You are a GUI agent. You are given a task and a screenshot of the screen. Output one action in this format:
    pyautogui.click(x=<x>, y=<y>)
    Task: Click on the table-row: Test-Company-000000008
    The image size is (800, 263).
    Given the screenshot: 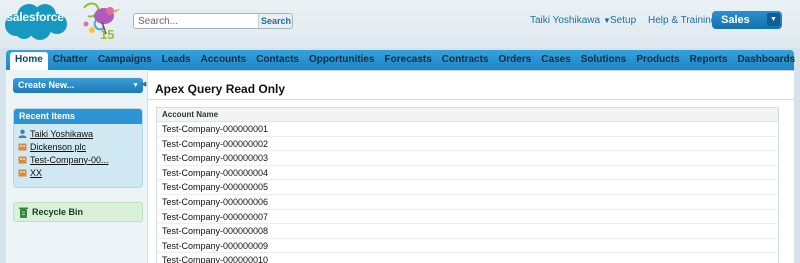 What is the action you would take?
    pyautogui.click(x=467, y=231)
    